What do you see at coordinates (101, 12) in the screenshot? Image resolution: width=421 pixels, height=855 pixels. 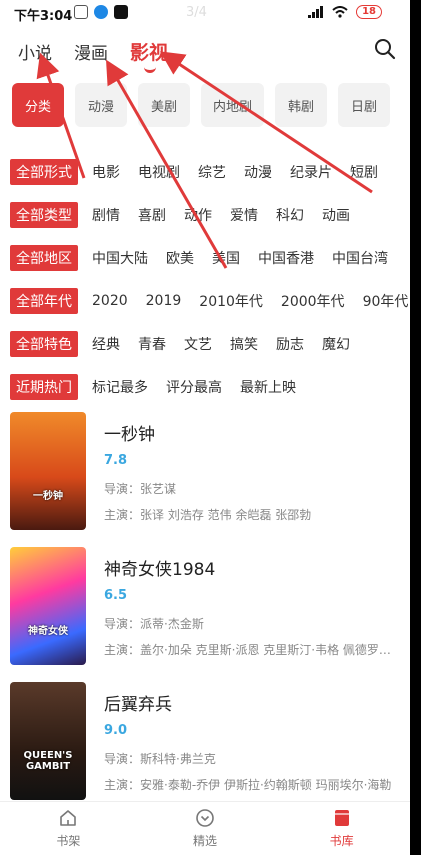 I see `qq-icon` at bounding box center [101, 12].